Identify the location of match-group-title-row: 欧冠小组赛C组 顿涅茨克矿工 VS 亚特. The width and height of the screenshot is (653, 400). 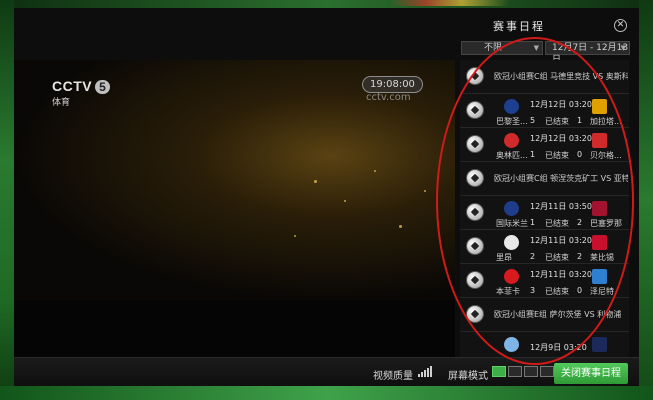
(544, 179).